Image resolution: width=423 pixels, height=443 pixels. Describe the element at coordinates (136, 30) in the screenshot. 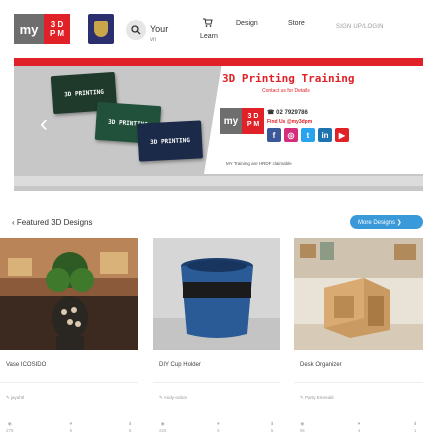

I see `search-icon` at that location.